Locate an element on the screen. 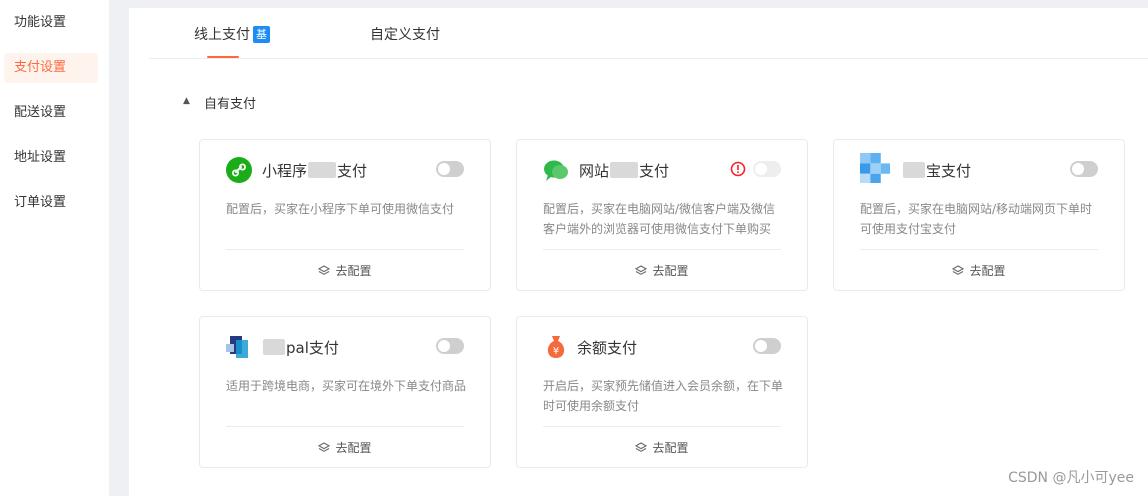 Image resolution: width=1148 pixels, height=496 pixels. card-title: pal支付 is located at coordinates (300, 347).